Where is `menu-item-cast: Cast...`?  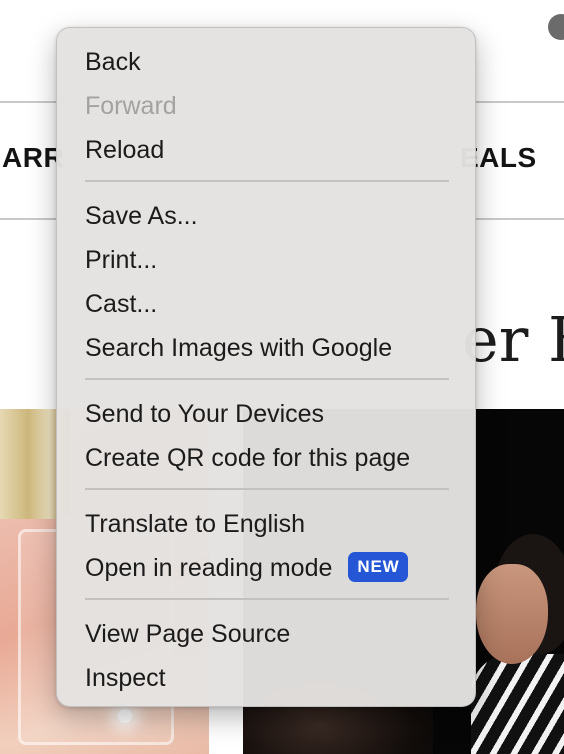 menu-item-cast: Cast... is located at coordinates (267, 304).